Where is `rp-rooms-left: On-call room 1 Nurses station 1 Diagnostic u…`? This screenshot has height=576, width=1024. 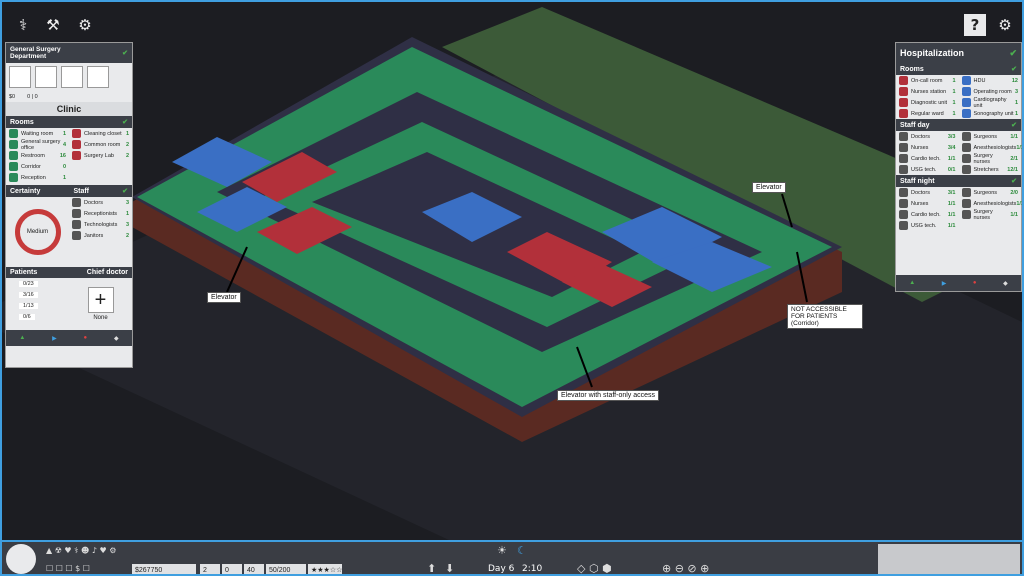 rp-rooms-left: On-call room 1 Nurses station 1 Diagnostic u… is located at coordinates (927, 97).